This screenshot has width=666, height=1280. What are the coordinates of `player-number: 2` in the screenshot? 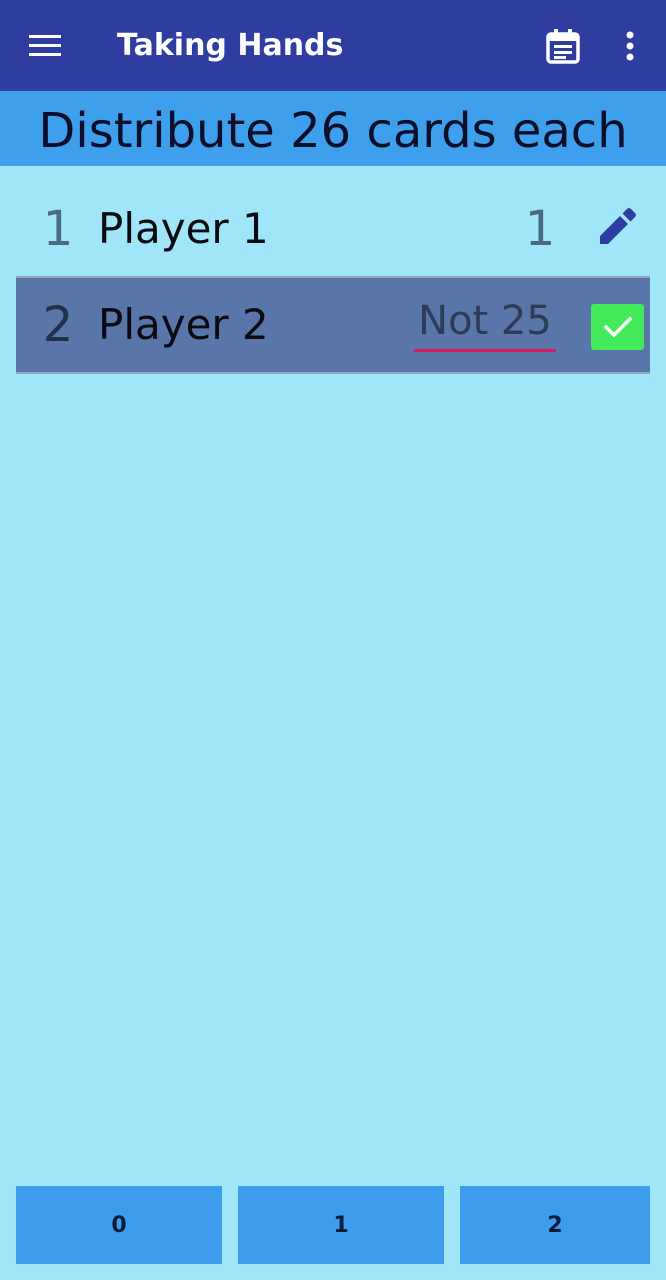 It's located at (58, 325).